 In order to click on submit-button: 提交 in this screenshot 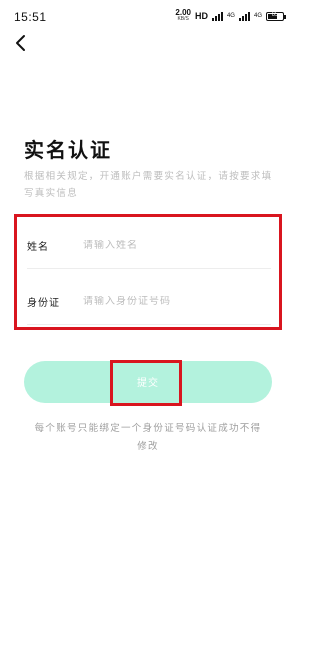, I will do `click(148, 382)`.